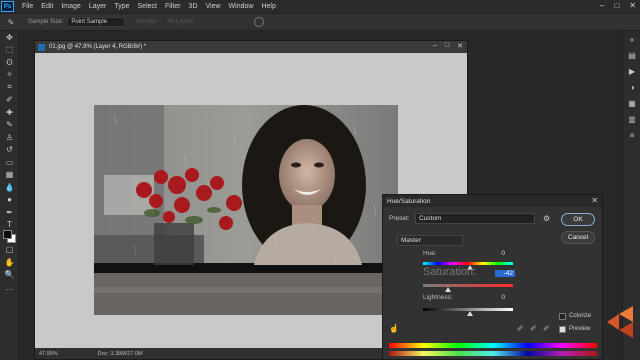 The width and height of the screenshot is (640, 360). What do you see at coordinates (7, 234) in the screenshot?
I see `foreground-color-swatch` at bounding box center [7, 234].